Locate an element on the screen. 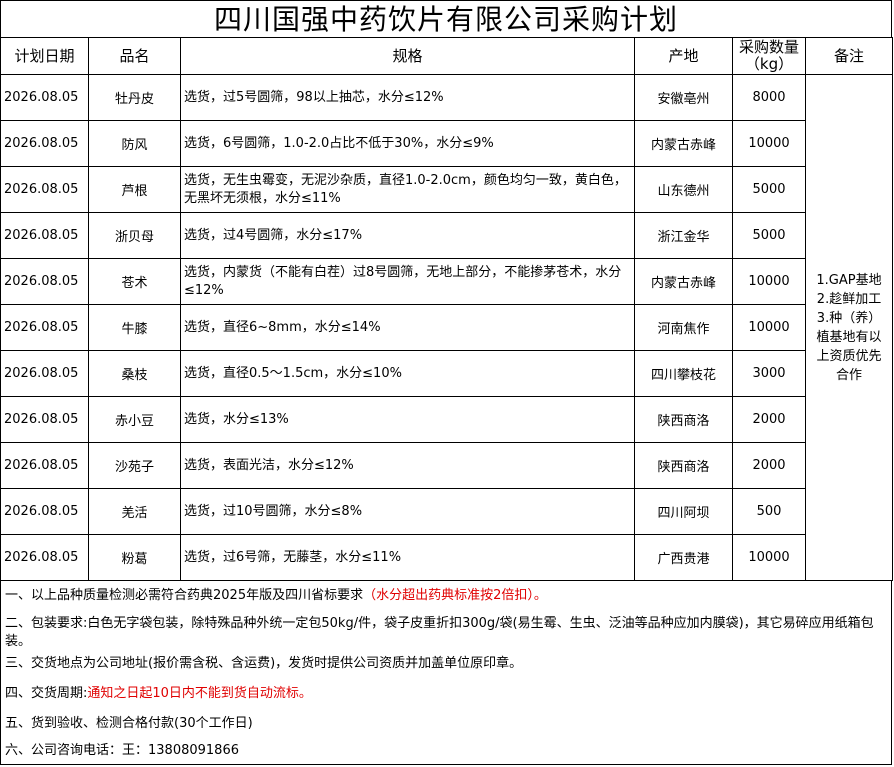  row-origin-cell: 四川阿坝 is located at coordinates (683, 511).